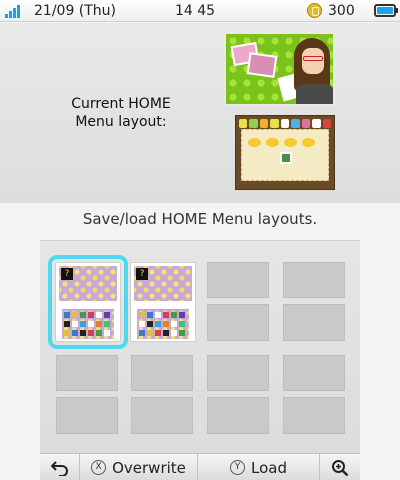 This screenshot has height=480, width=400. I want to click on back-arrow-icon, so click(59, 468).